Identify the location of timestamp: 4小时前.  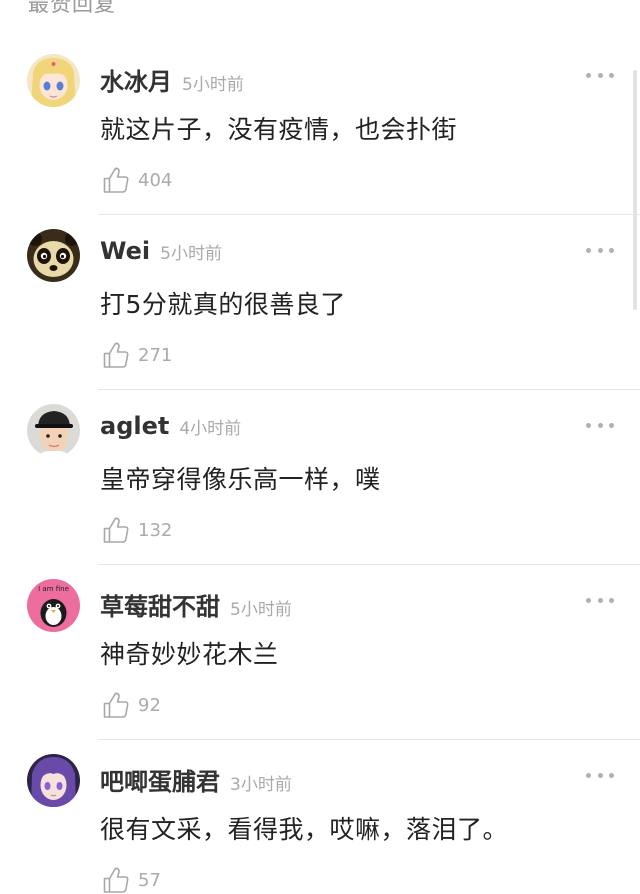
(210, 429).